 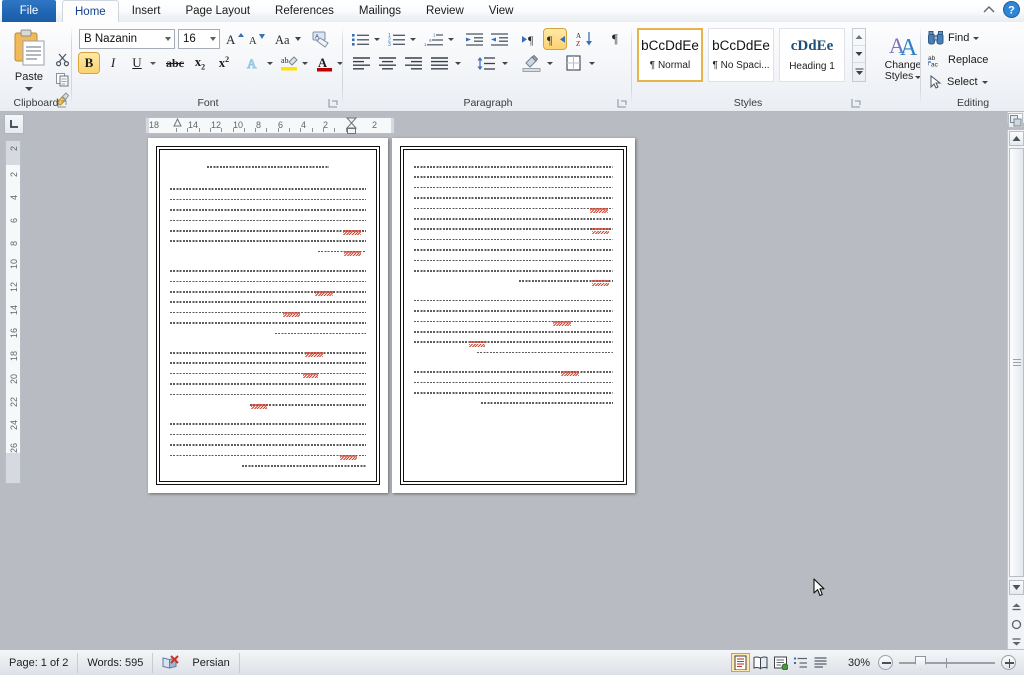 I want to click on increase-indent-button, so click(x=500, y=39).